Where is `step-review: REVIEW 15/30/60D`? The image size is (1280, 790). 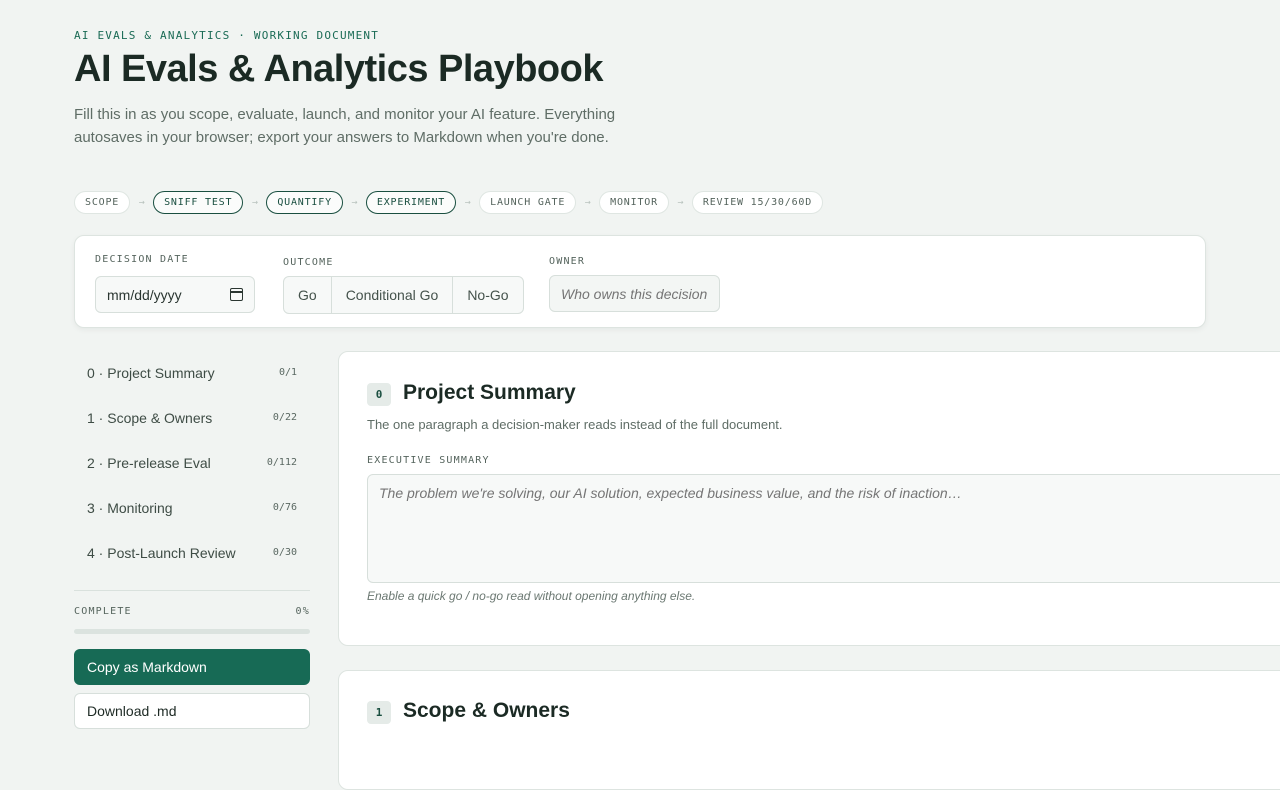 step-review: REVIEW 15/30/60D is located at coordinates (757, 202).